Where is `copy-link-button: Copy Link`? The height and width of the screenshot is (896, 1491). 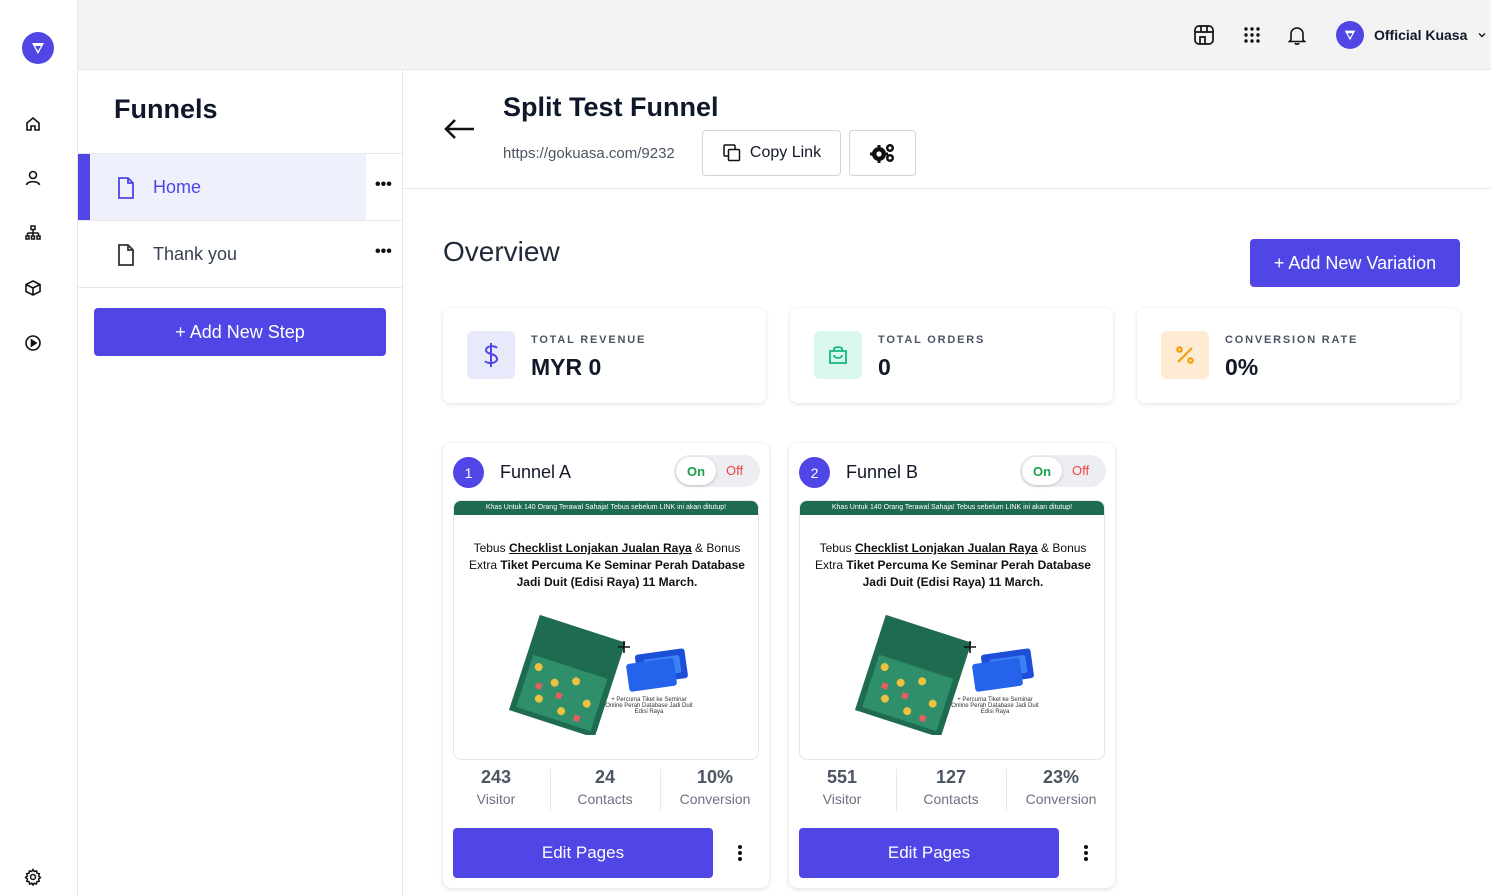
copy-link-button: Copy Link is located at coordinates (771, 153).